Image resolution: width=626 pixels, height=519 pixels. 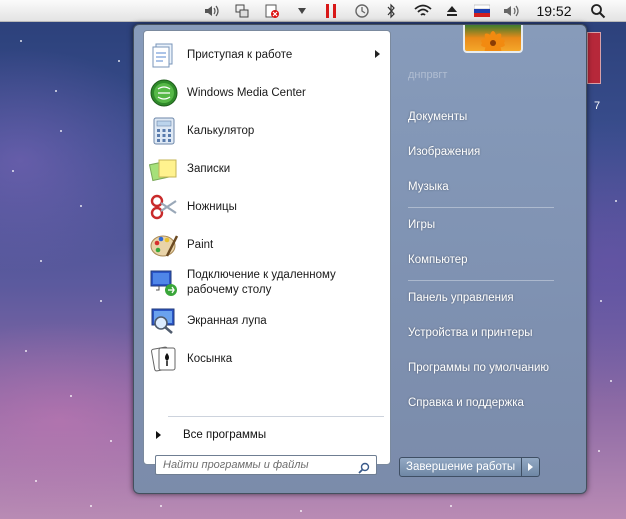 What do you see at coordinates (164, 131) in the screenshot?
I see `calculator-icon` at bounding box center [164, 131].